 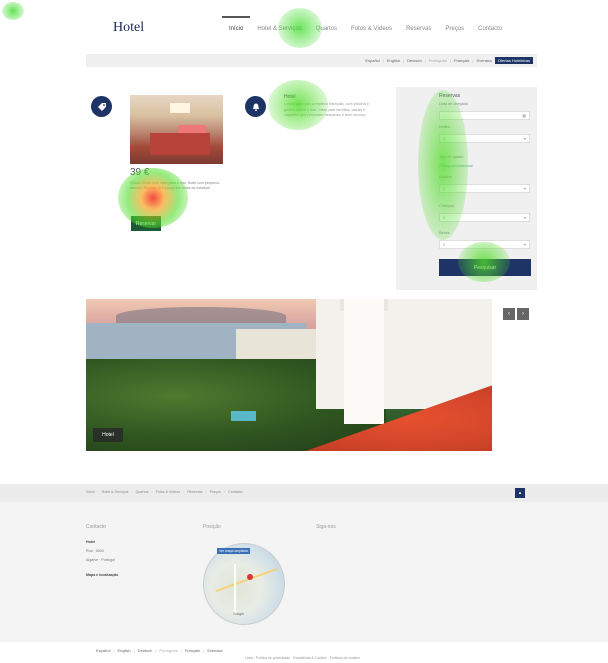 I want to click on info-title: Hotel, so click(x=290, y=97).